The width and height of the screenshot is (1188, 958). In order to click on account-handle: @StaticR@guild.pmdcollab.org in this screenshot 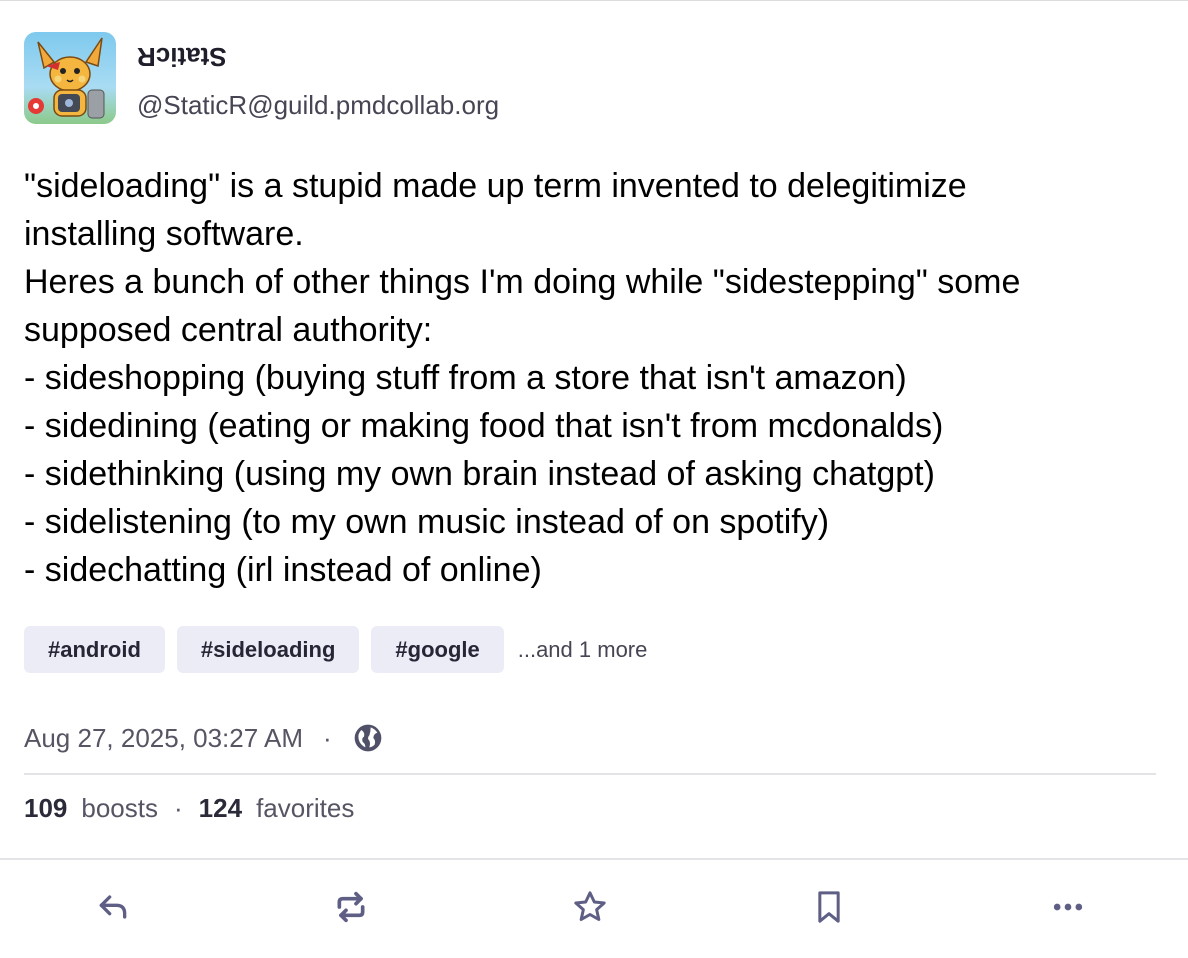, I will do `click(318, 105)`.